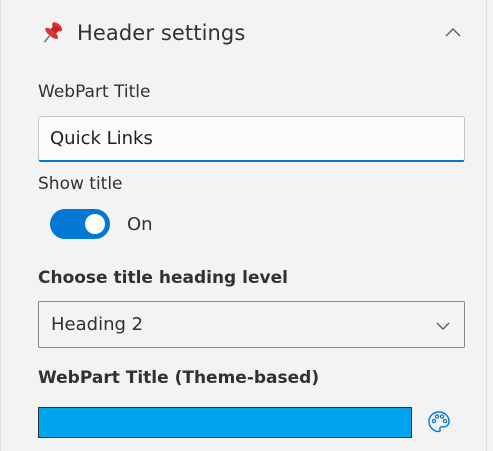 This screenshot has height=451, width=493. I want to click on palette-icon, so click(439, 422).